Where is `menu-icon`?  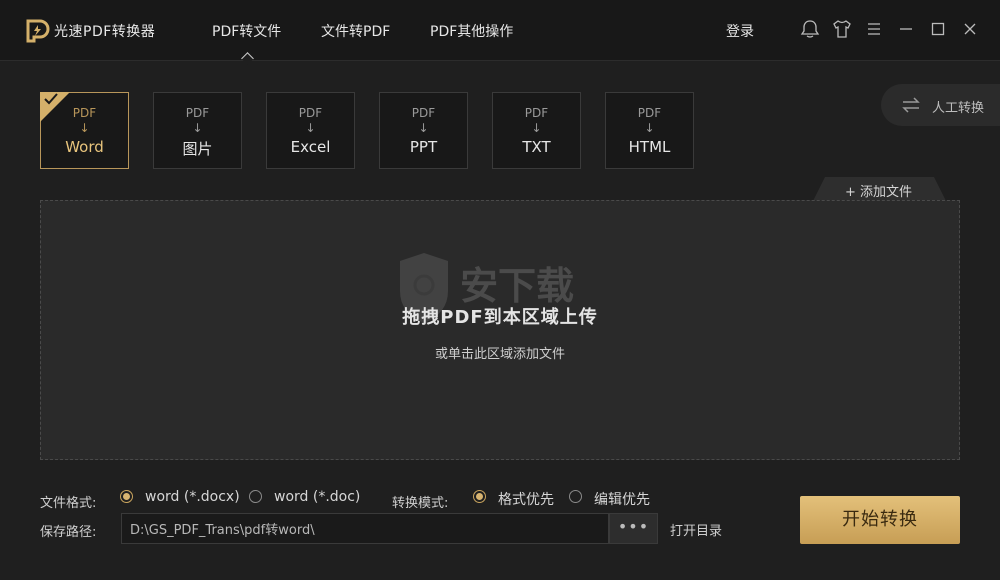 menu-icon is located at coordinates (874, 29).